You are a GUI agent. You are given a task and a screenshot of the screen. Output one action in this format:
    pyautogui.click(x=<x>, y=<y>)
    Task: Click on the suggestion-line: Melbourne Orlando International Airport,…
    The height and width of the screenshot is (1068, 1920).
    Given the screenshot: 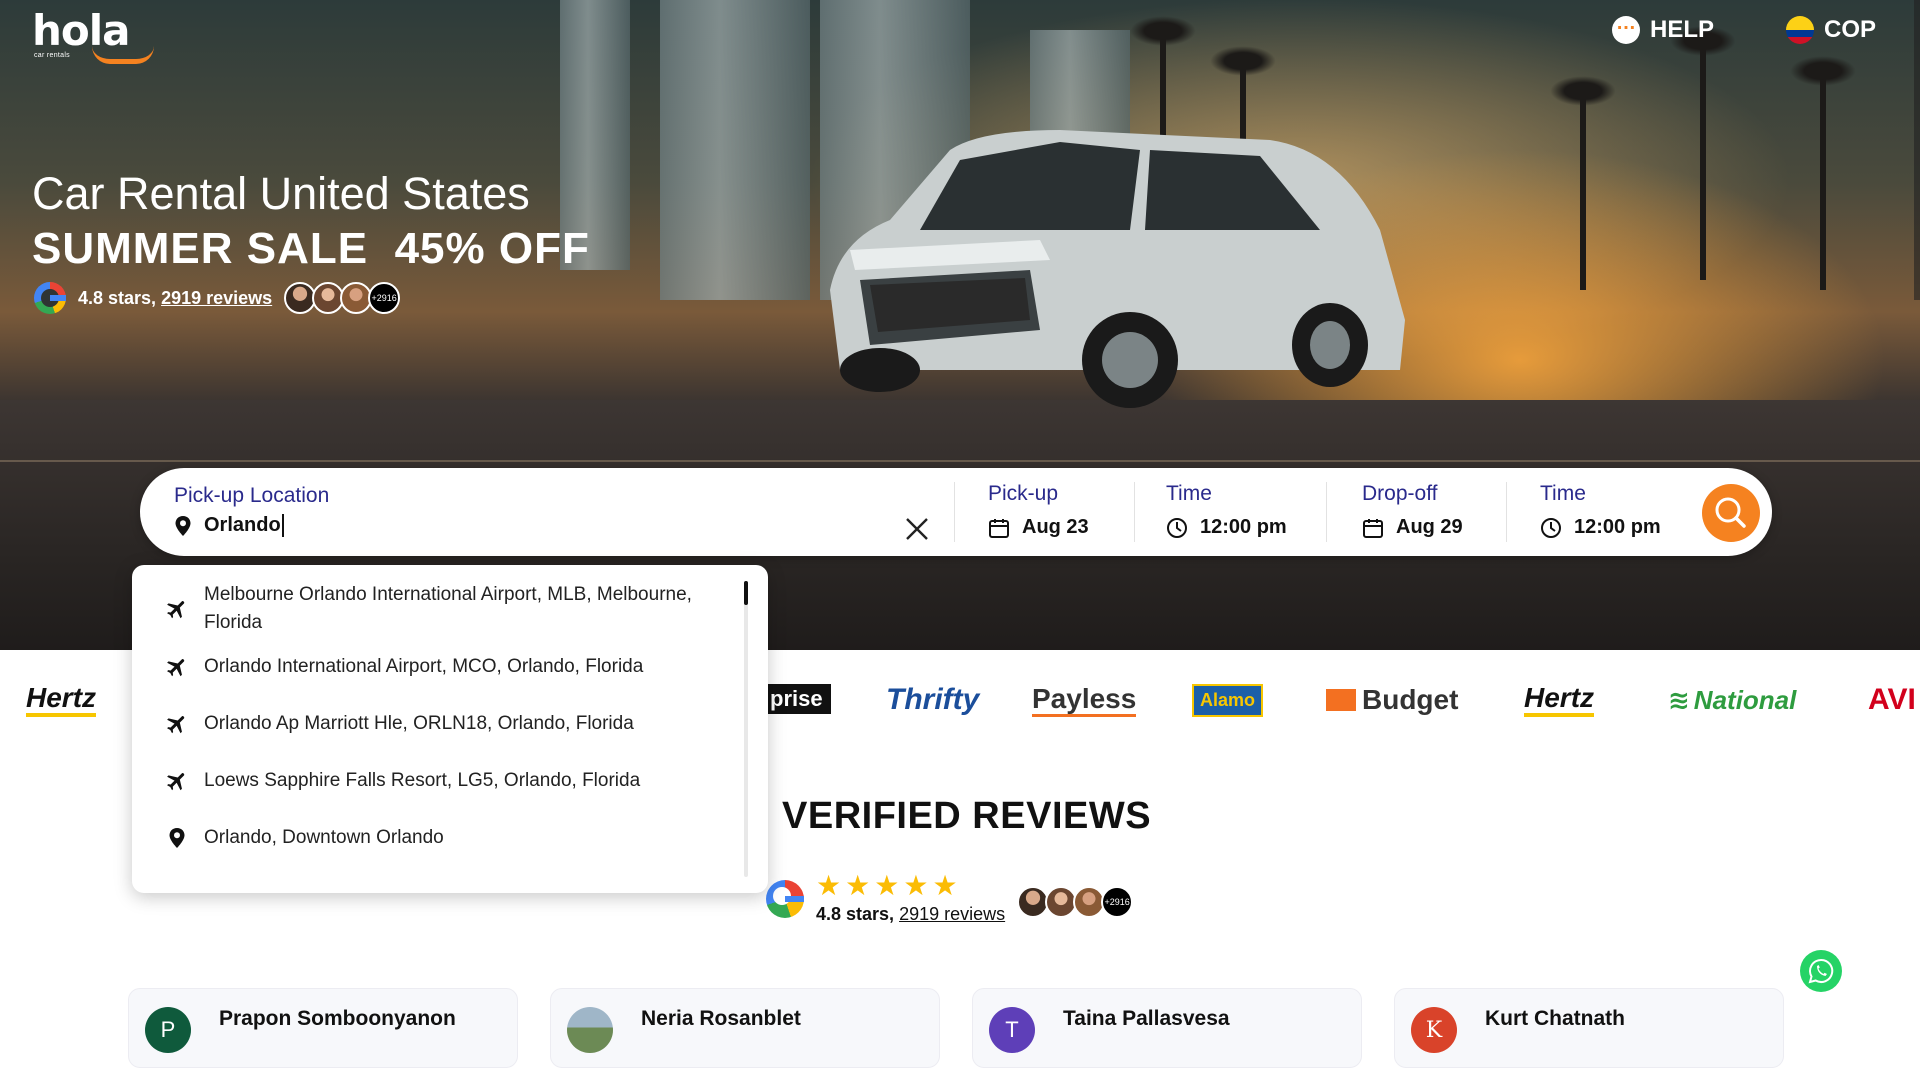 What is the action you would take?
    pyautogui.click(x=448, y=594)
    